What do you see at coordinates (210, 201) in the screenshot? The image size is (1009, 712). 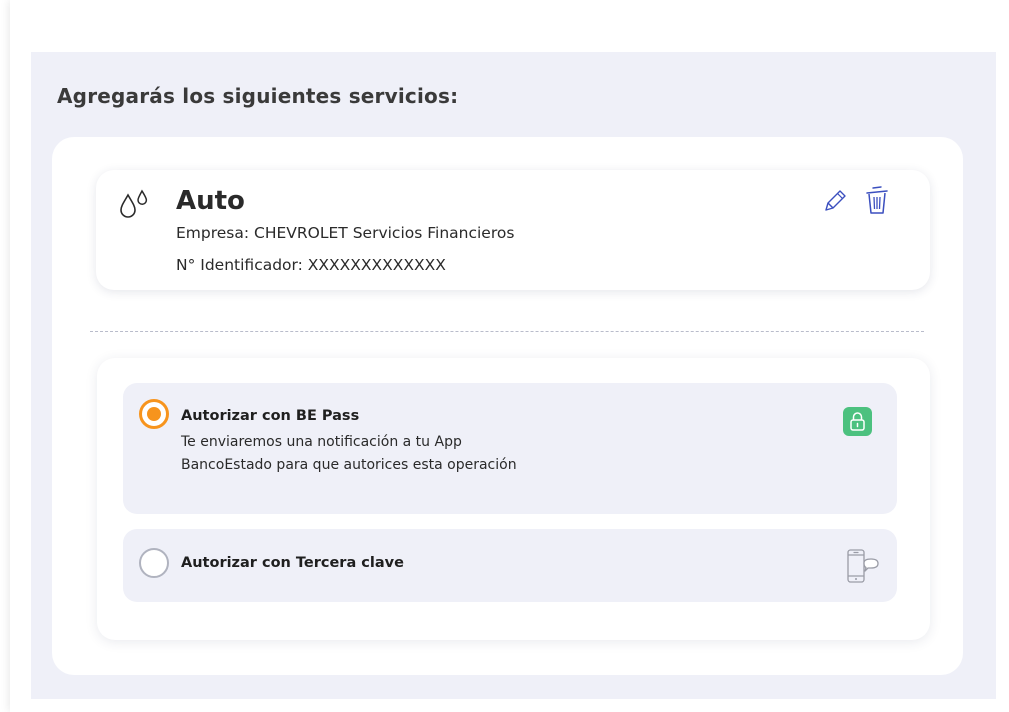 I see `service-name: Auto` at bounding box center [210, 201].